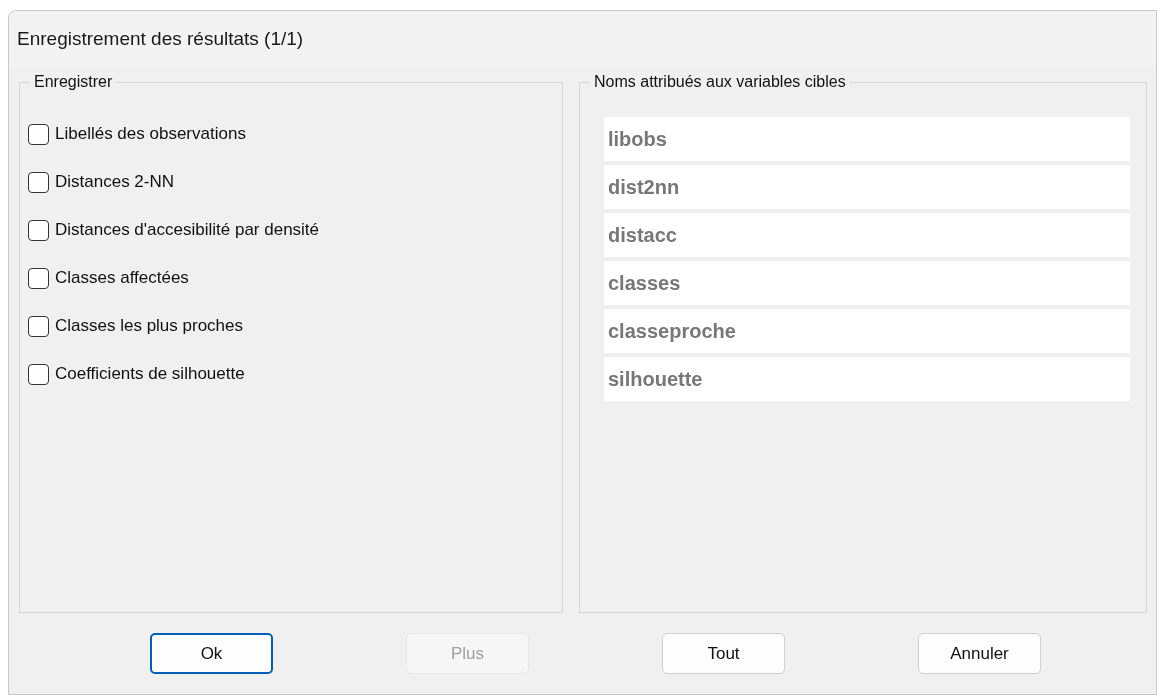  I want to click on checkbox-label: Classes affectées, so click(122, 278).